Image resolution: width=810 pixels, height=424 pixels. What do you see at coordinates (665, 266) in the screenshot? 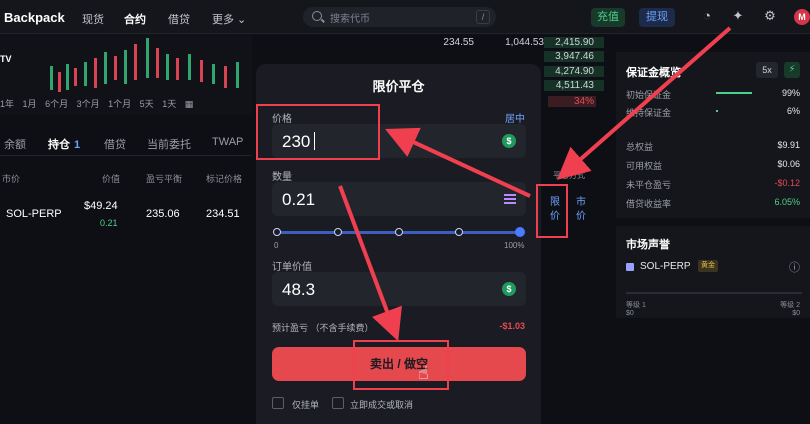
I see `market-symbol: SOL-PERP` at bounding box center [665, 266].